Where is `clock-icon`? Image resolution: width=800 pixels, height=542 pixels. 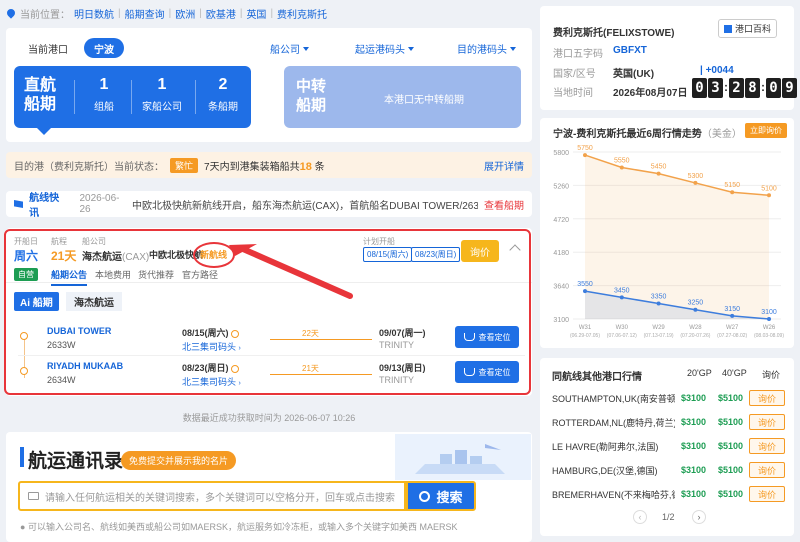
clock-icon is located at coordinates (235, 368).